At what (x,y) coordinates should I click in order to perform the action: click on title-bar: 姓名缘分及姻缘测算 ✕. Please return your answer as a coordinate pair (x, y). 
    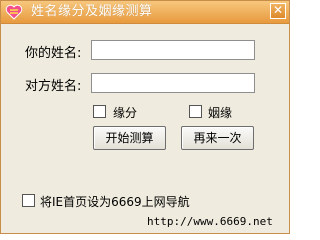
    Looking at the image, I should click on (145, 12).